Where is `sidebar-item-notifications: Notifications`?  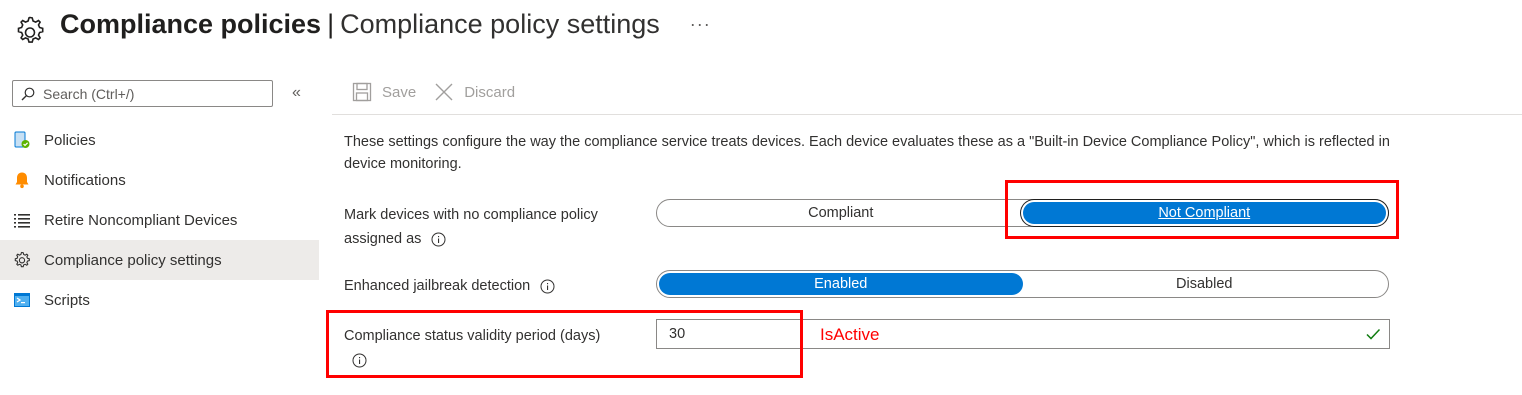
sidebar-item-notifications: Notifications is located at coordinates (159, 180).